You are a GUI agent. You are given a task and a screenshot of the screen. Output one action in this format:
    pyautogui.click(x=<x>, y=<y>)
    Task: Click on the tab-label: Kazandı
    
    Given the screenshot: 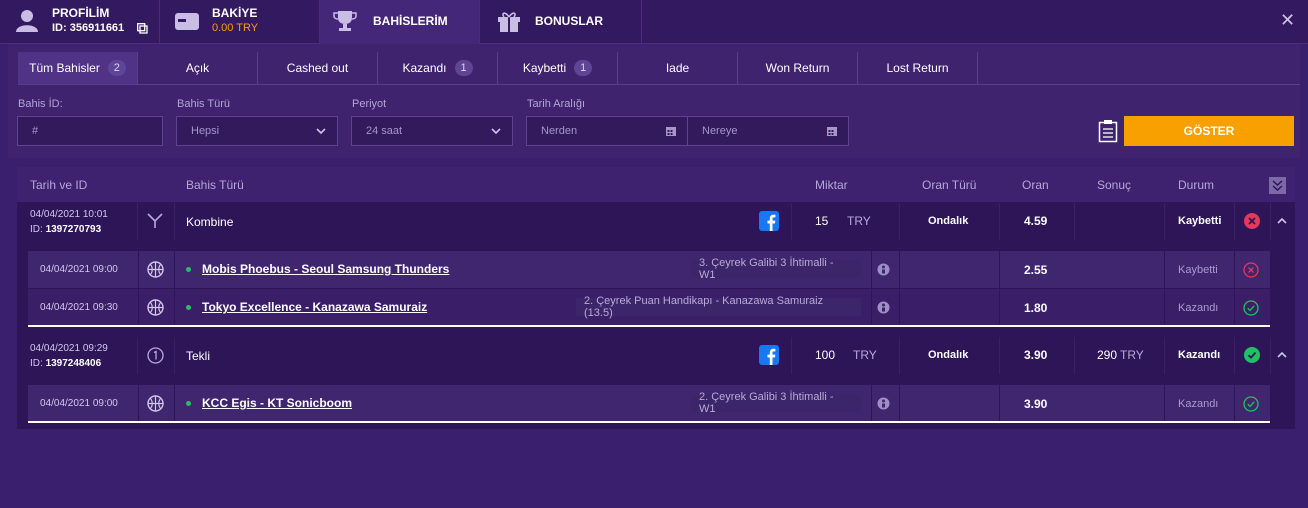 What is the action you would take?
    pyautogui.click(x=424, y=68)
    